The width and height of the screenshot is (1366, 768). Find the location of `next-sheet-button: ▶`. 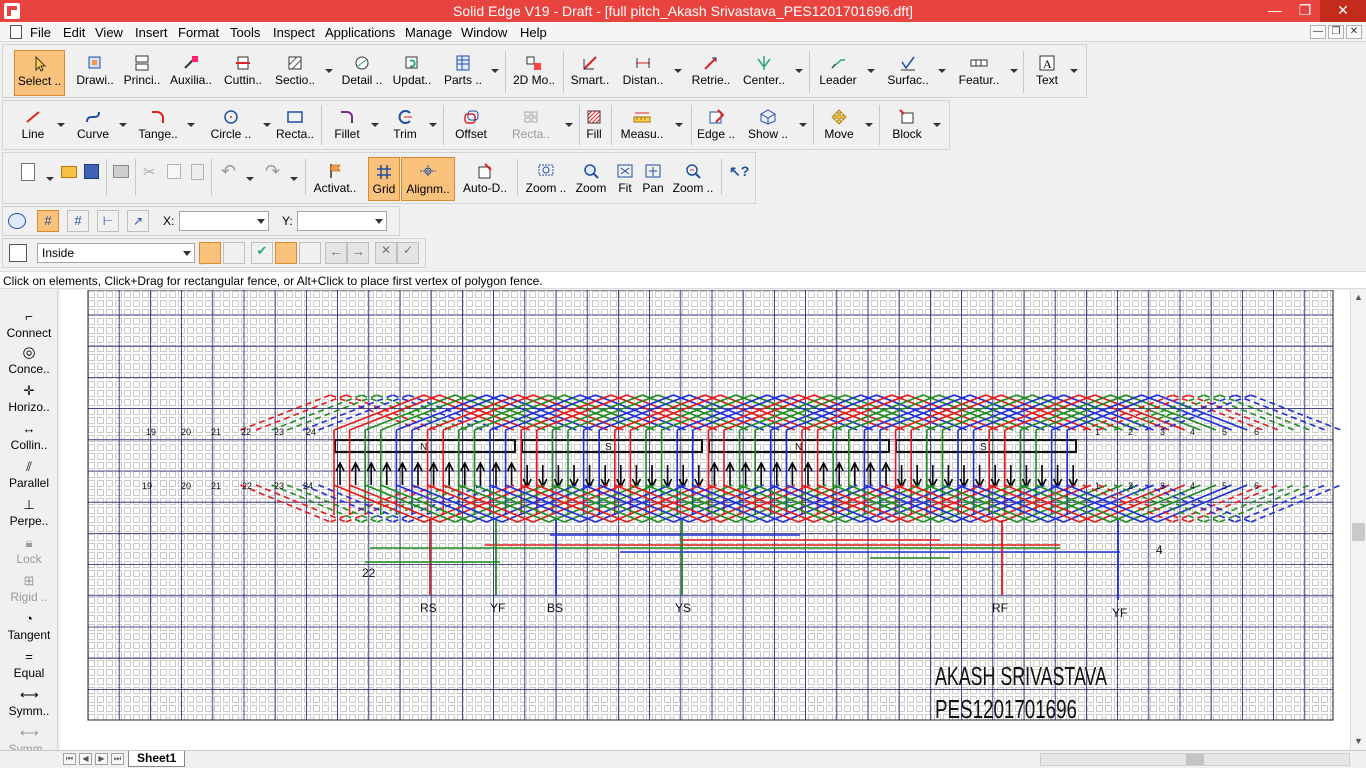

next-sheet-button: ▶ is located at coordinates (101, 759).